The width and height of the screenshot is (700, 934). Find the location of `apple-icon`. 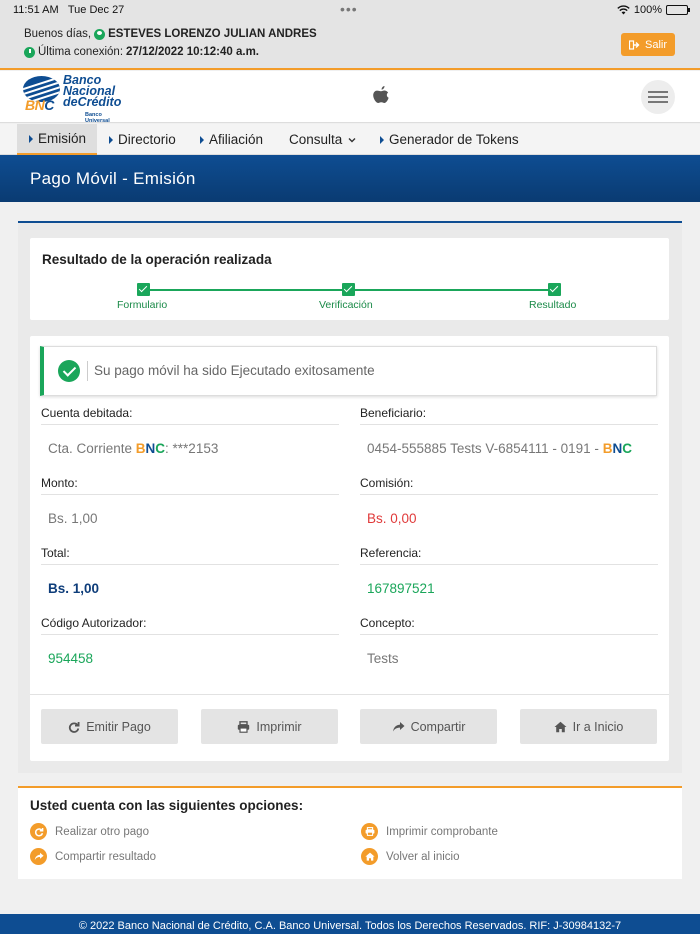

apple-icon is located at coordinates (381, 94).